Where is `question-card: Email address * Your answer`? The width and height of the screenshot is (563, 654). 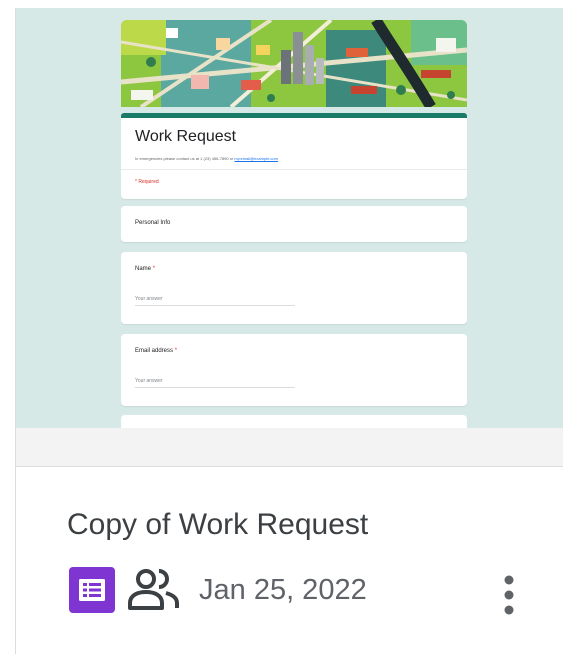 question-card: Email address * Your answer is located at coordinates (294, 370).